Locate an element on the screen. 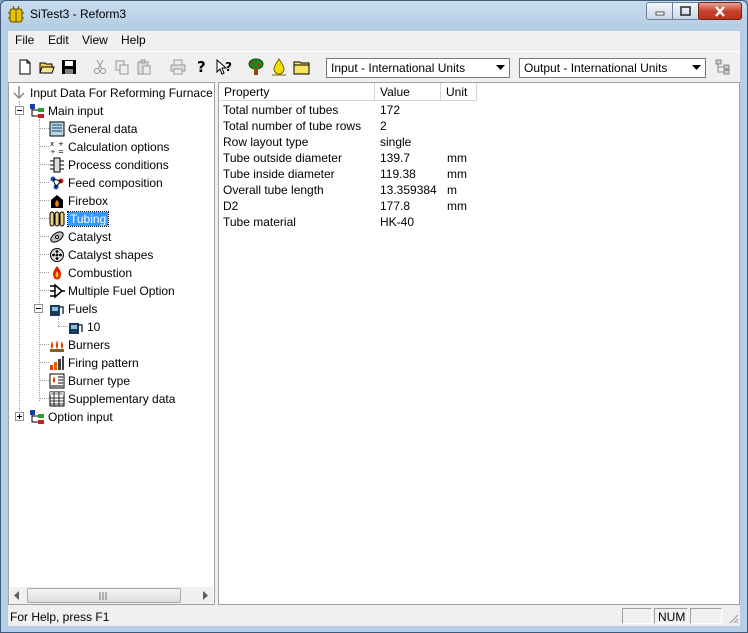  column-header-value: Value is located at coordinates (408, 92).